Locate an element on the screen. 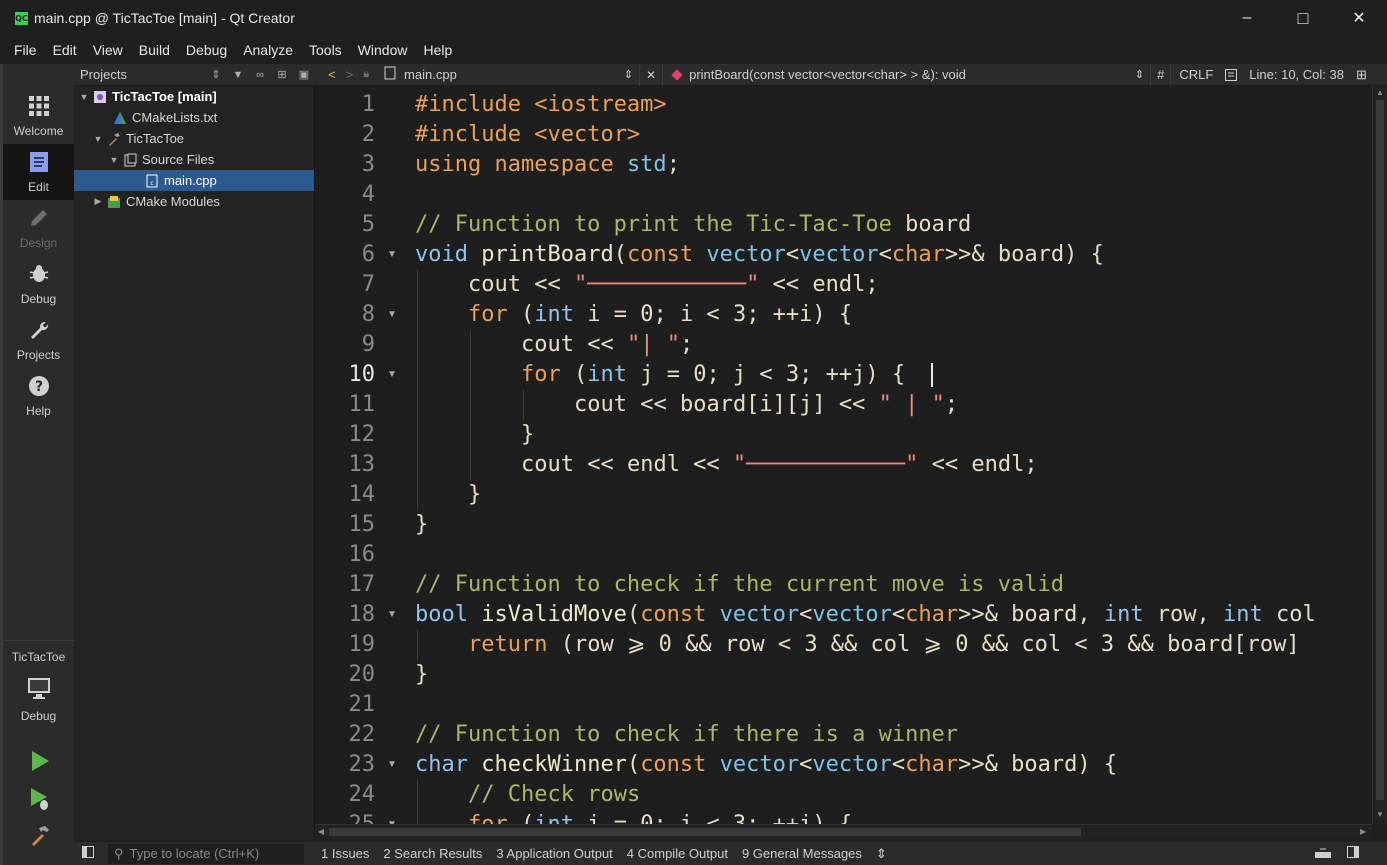  minimize-button: – is located at coordinates (1247, 18).